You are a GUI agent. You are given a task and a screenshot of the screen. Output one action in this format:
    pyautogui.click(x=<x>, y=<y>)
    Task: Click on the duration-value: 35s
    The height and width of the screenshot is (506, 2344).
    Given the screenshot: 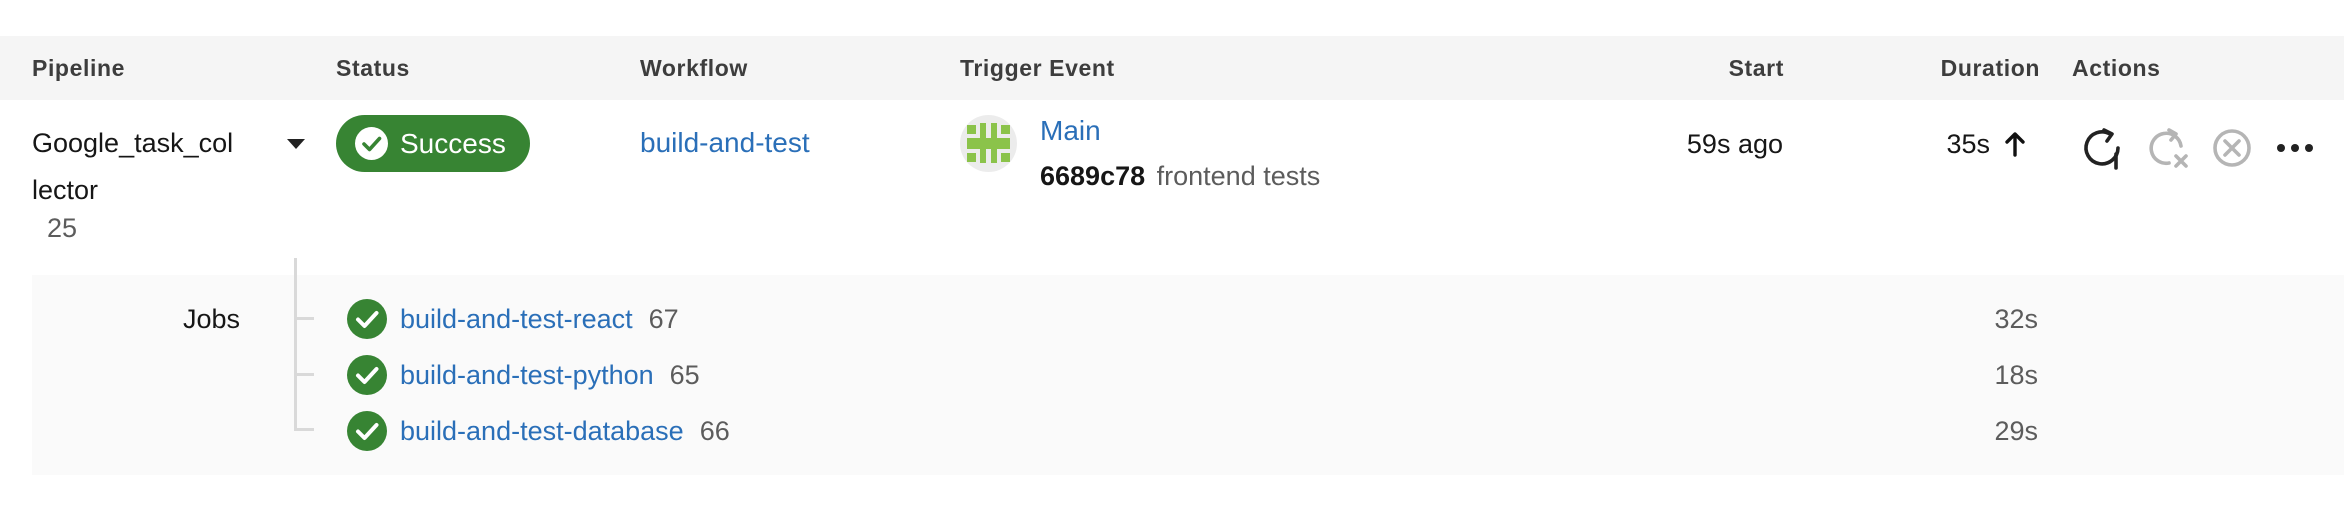 What is the action you would take?
    pyautogui.click(x=1968, y=144)
    